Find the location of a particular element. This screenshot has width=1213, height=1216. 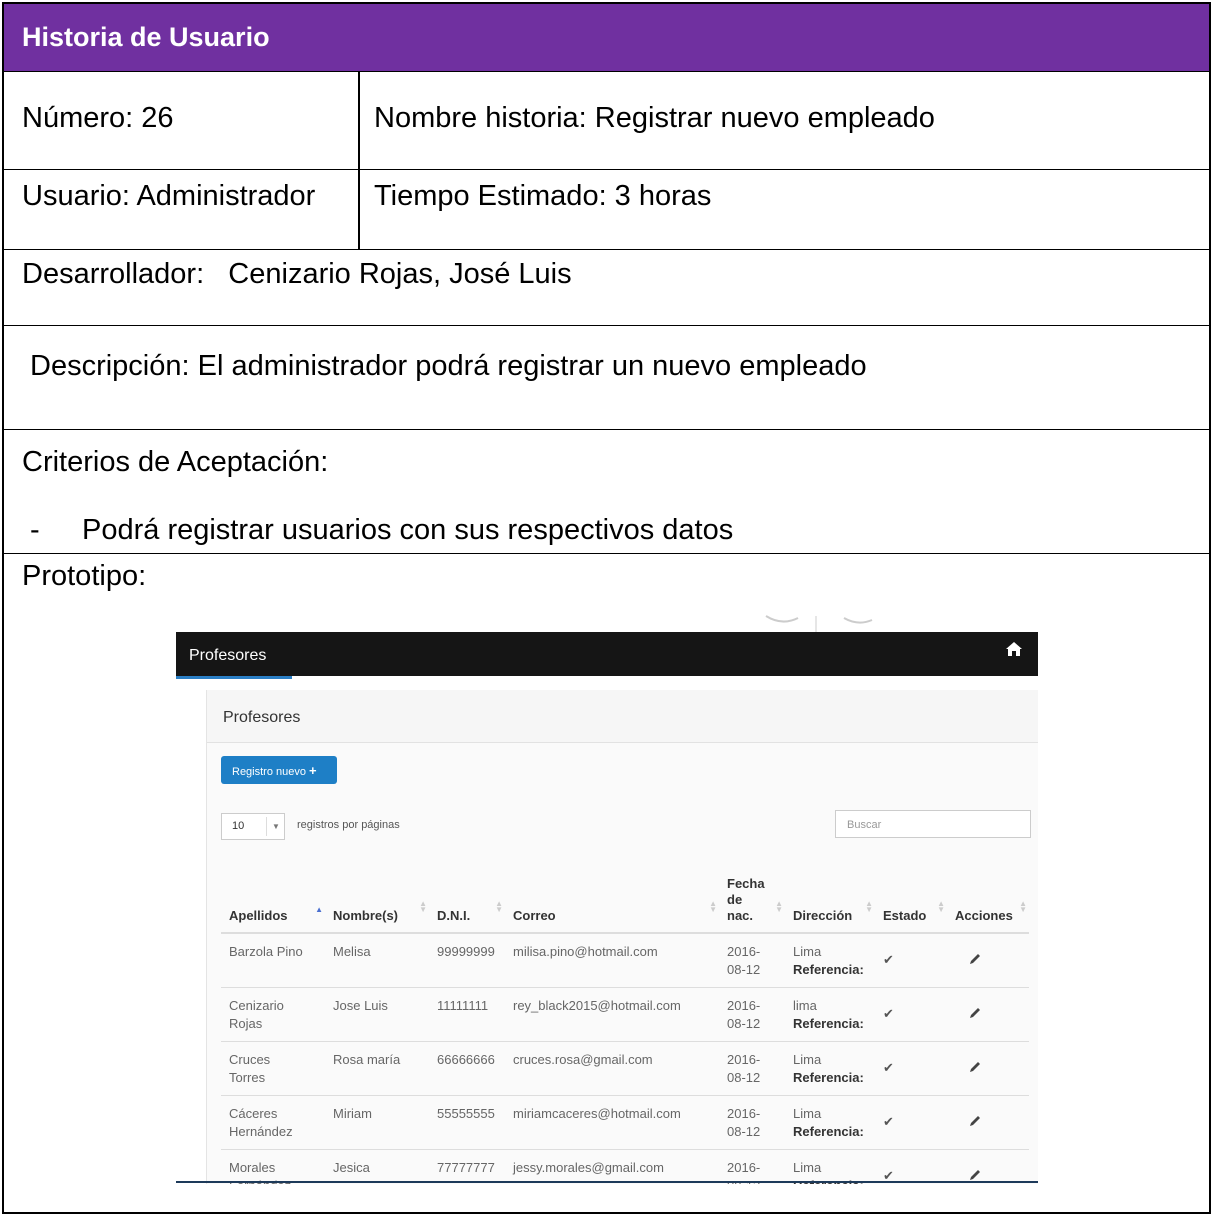

cell-nombre: Miriam is located at coordinates (377, 1122).